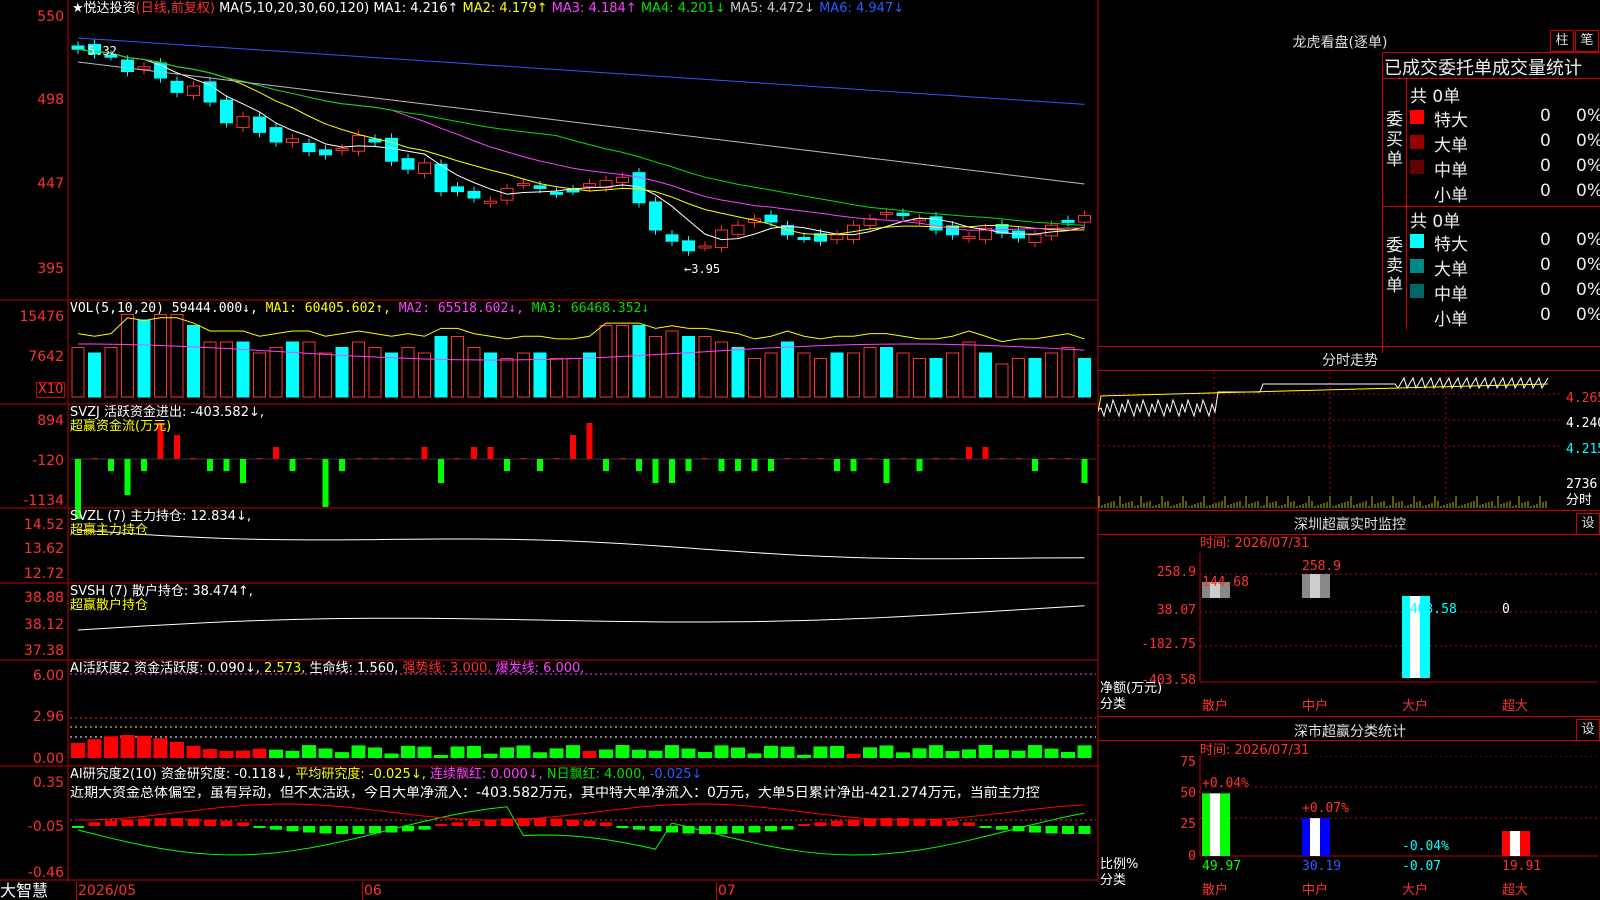 The image size is (1600, 900). Describe the element at coordinates (51, 390) in the screenshot. I see `volume-unit: X10` at that location.